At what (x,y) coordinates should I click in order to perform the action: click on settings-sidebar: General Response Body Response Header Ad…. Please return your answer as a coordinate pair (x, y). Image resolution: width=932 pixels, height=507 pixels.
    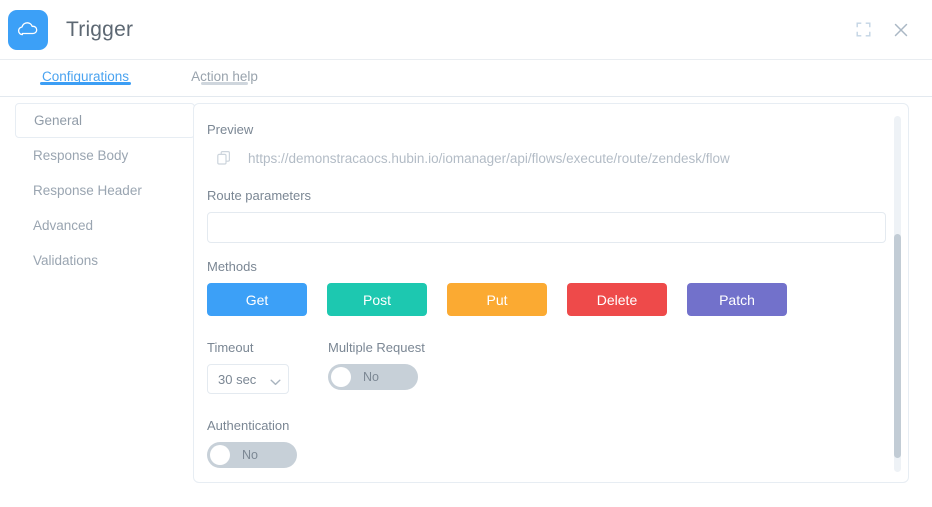
    Looking at the image, I should click on (105, 190).